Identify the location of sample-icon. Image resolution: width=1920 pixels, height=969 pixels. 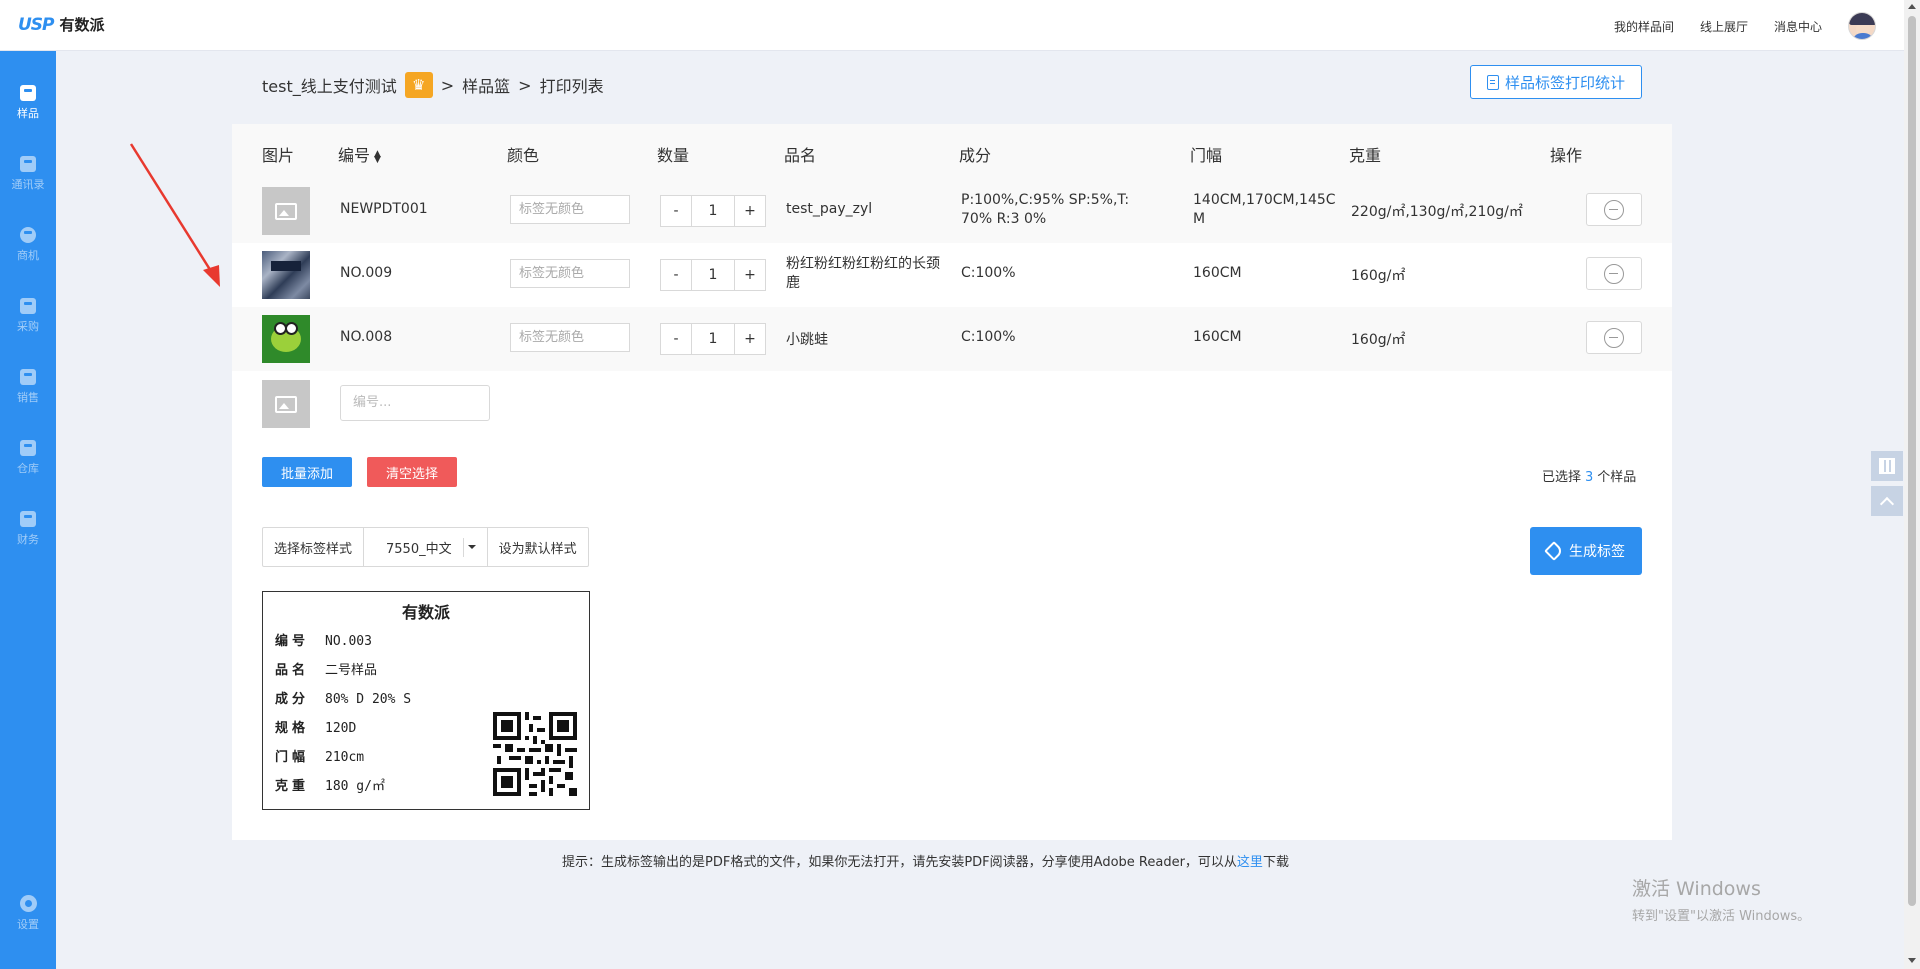
(28, 93).